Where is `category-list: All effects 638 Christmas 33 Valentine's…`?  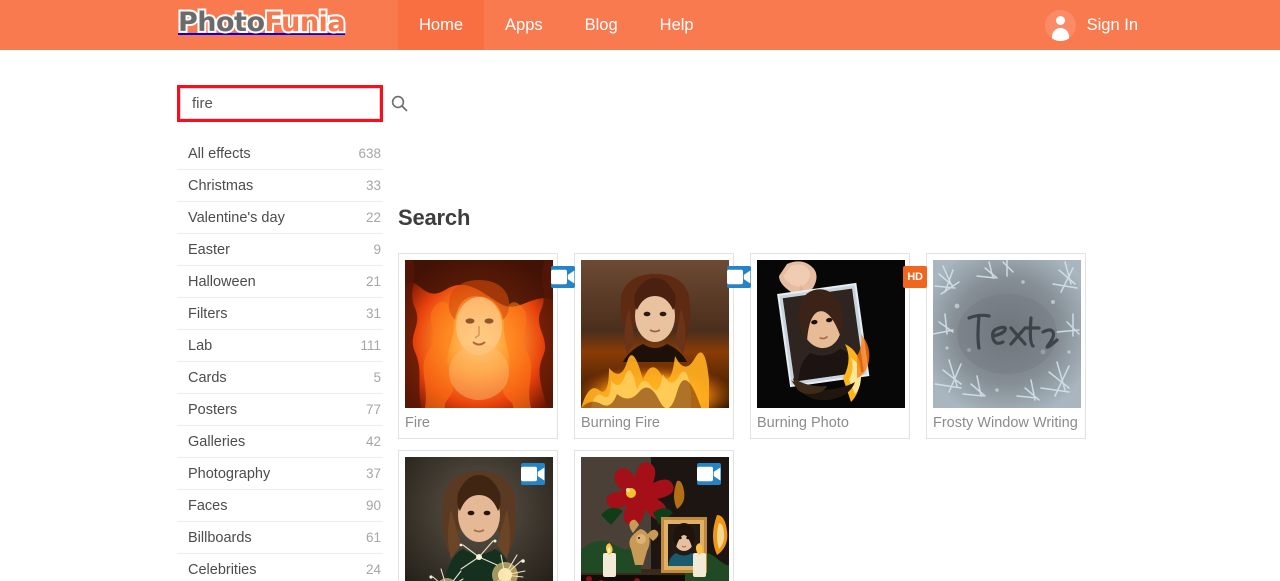 category-list: All effects 638 Christmas 33 Valentine's… is located at coordinates (280, 359).